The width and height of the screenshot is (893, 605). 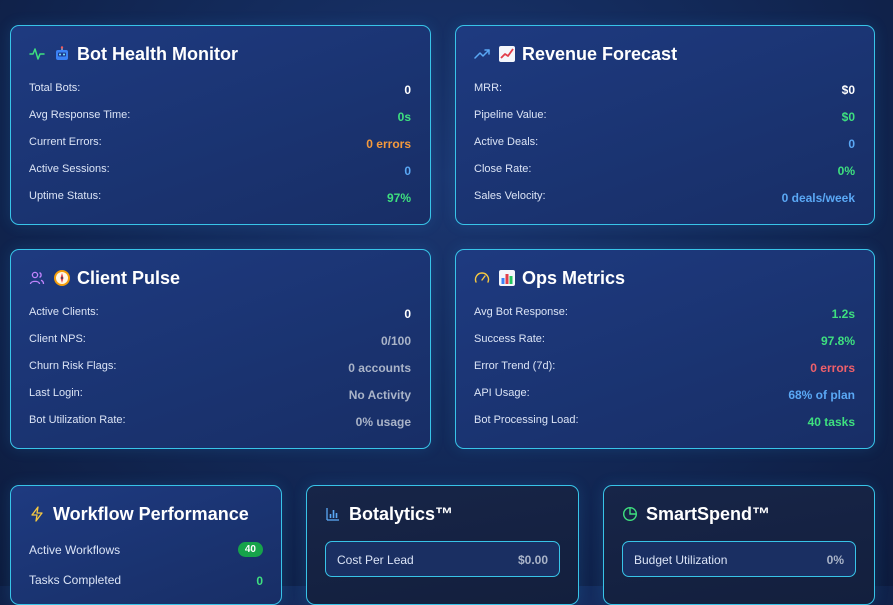 I want to click on metric-row: Active Workflows 40, so click(x=146, y=553).